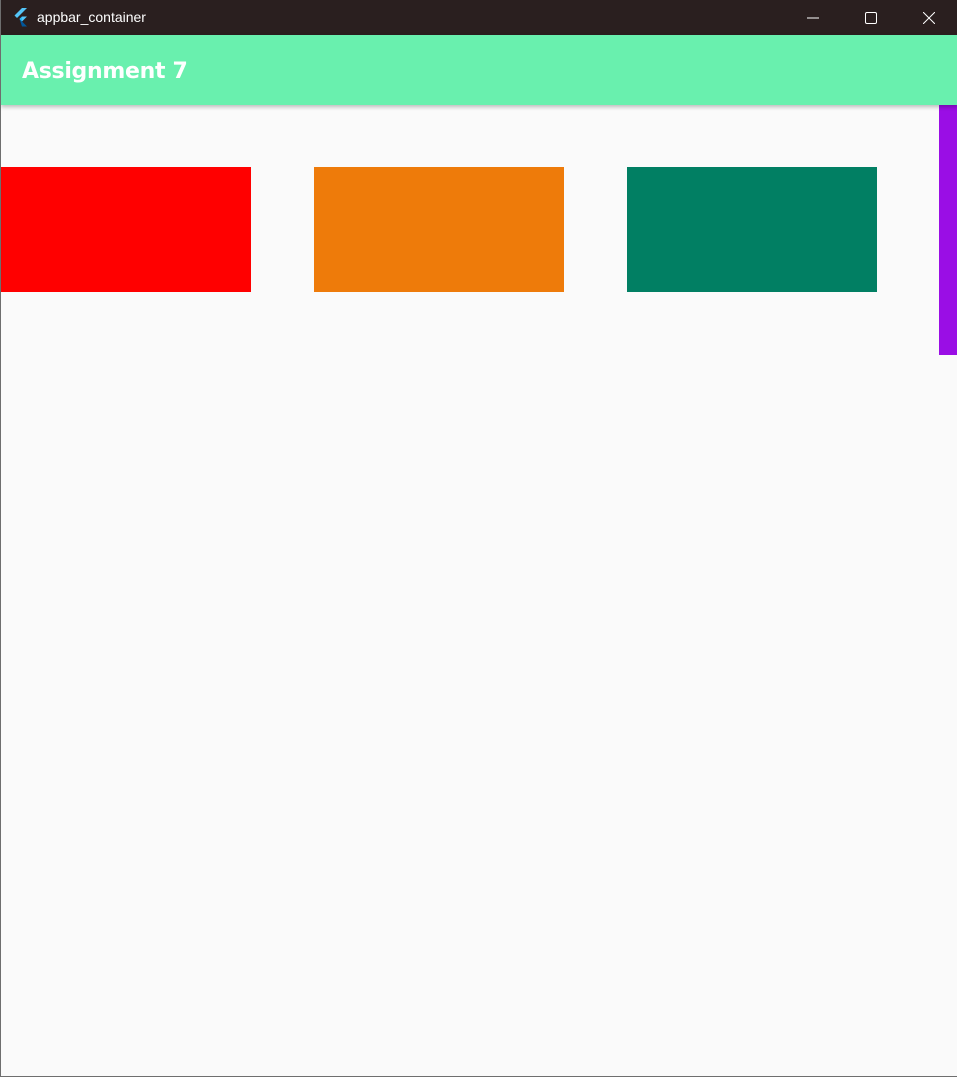 This screenshot has height=1077, width=957. I want to click on app-bar: Assignment 7, so click(479, 70).